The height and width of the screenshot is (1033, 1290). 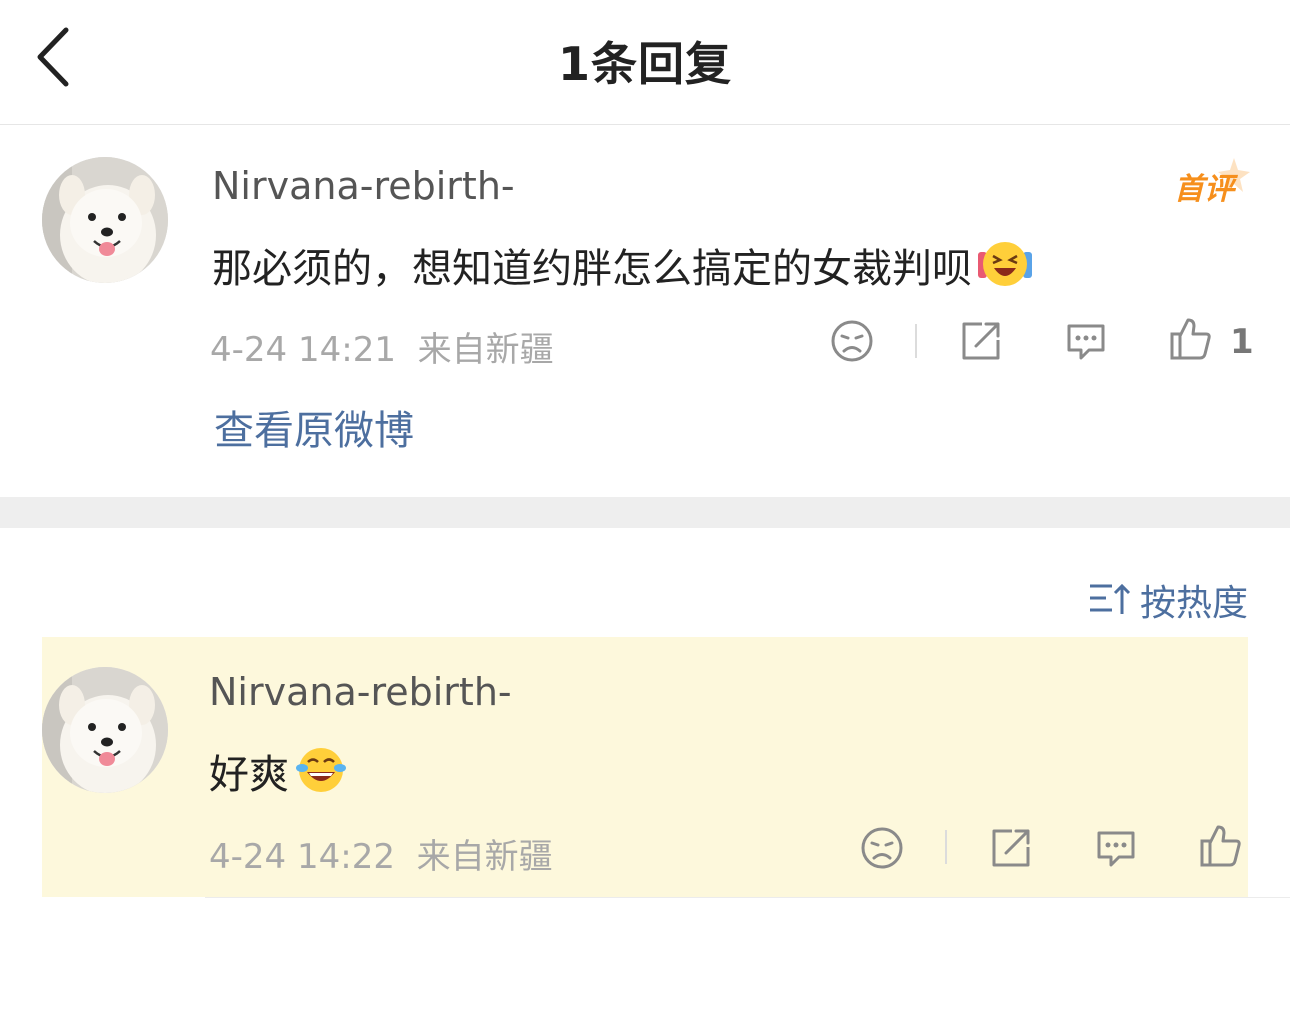 What do you see at coordinates (592, 269) in the screenshot?
I see `comment-text-body: 那必须的，想知道约胖怎么搞定的女裁判呗` at bounding box center [592, 269].